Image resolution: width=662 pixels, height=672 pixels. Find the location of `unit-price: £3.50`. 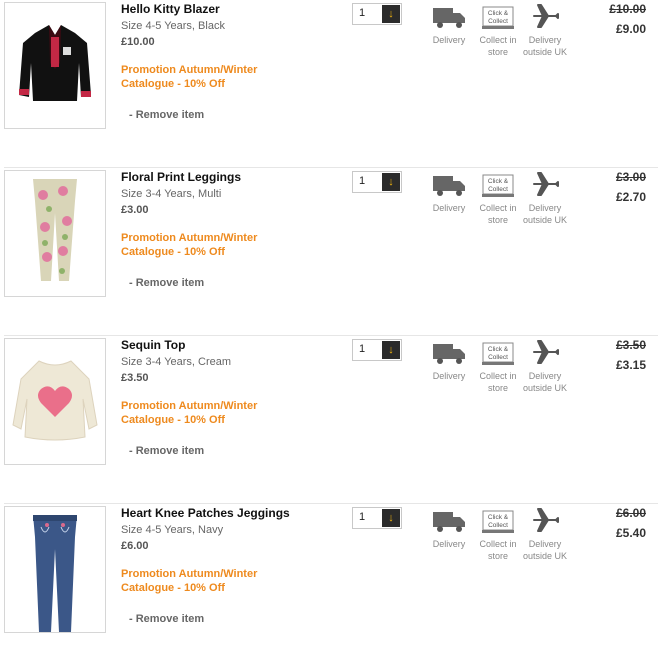

unit-price: £3.50 is located at coordinates (135, 378).